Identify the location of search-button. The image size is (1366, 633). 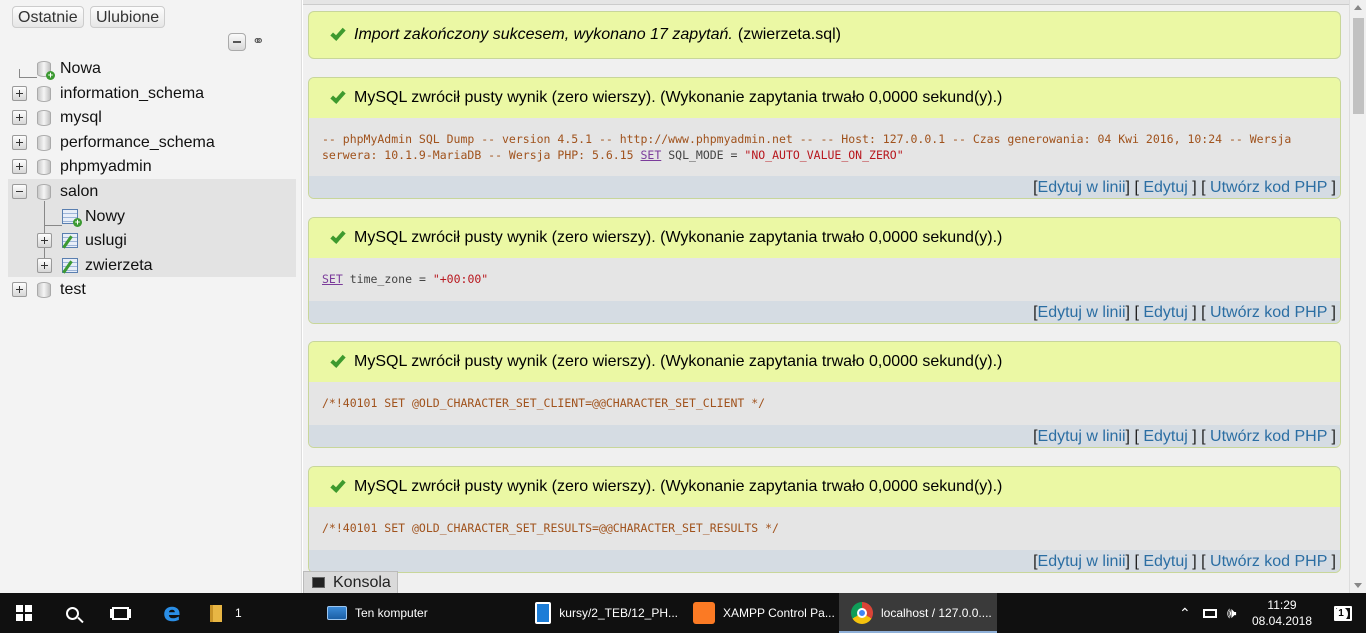
(72, 613).